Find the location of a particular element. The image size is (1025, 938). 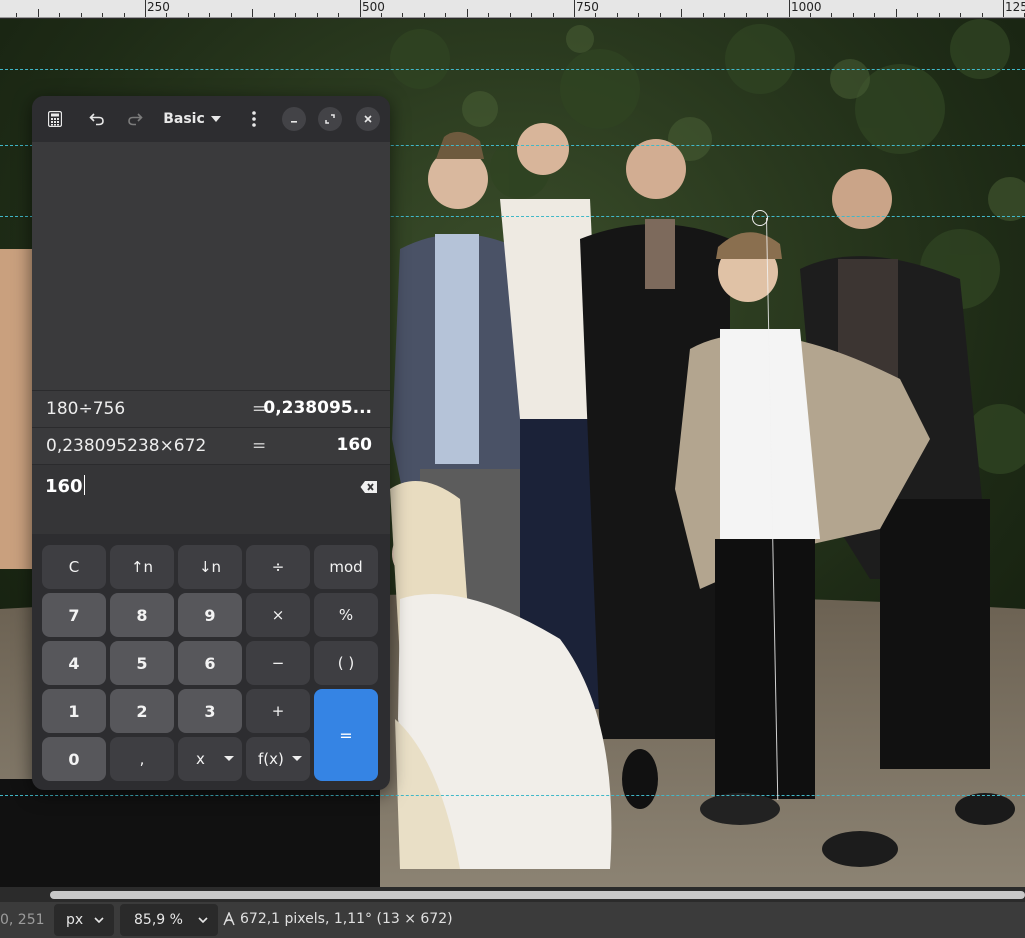

history-equals: = is located at coordinates (259, 446).